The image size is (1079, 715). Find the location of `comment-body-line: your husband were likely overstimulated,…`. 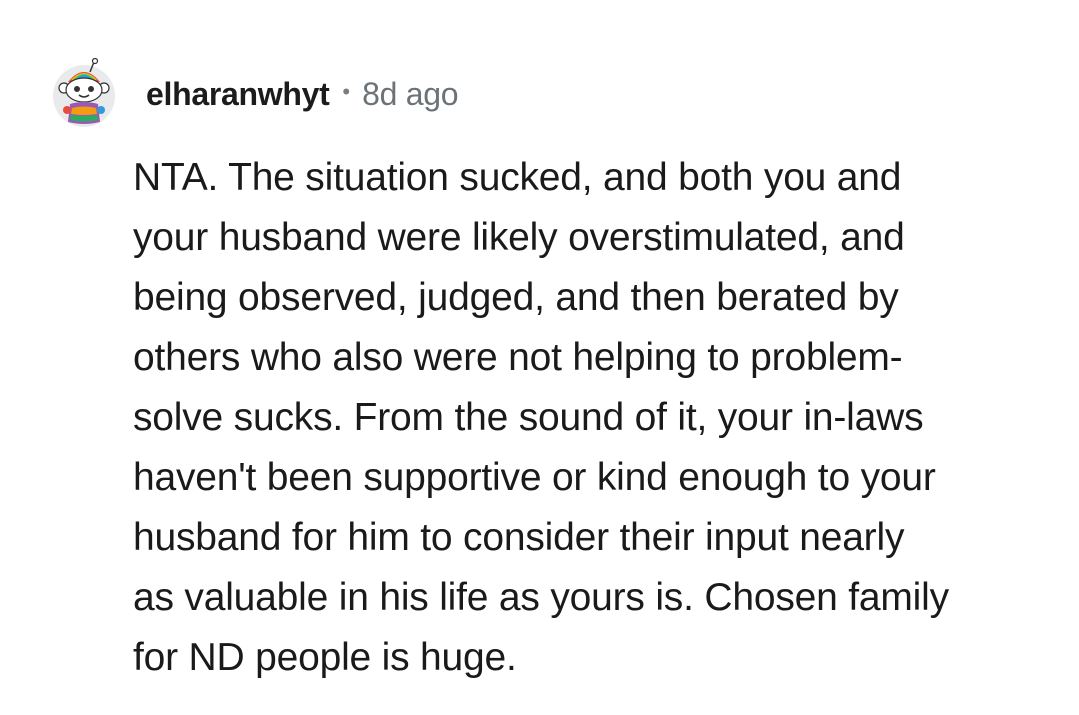

comment-body-line: your husband were likely overstimulated,… is located at coordinates (519, 237).